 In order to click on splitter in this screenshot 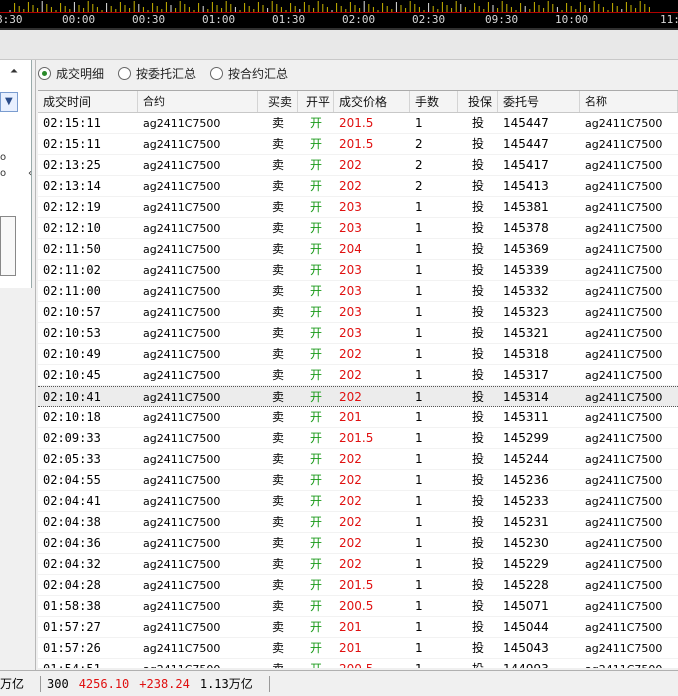, I will do `click(35, 365)`.